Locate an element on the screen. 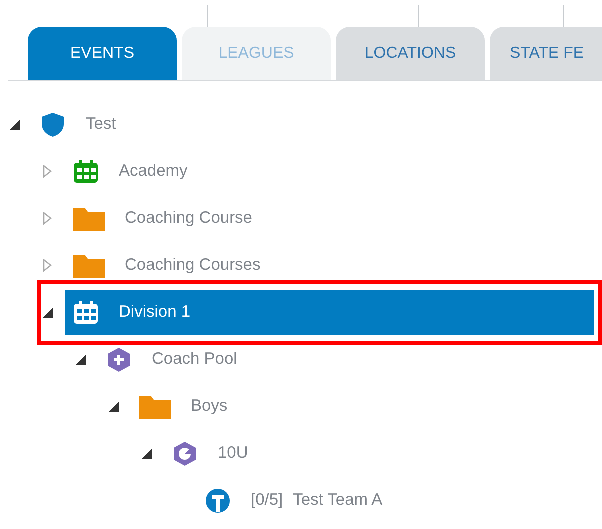  shield-icon is located at coordinates (53, 125).